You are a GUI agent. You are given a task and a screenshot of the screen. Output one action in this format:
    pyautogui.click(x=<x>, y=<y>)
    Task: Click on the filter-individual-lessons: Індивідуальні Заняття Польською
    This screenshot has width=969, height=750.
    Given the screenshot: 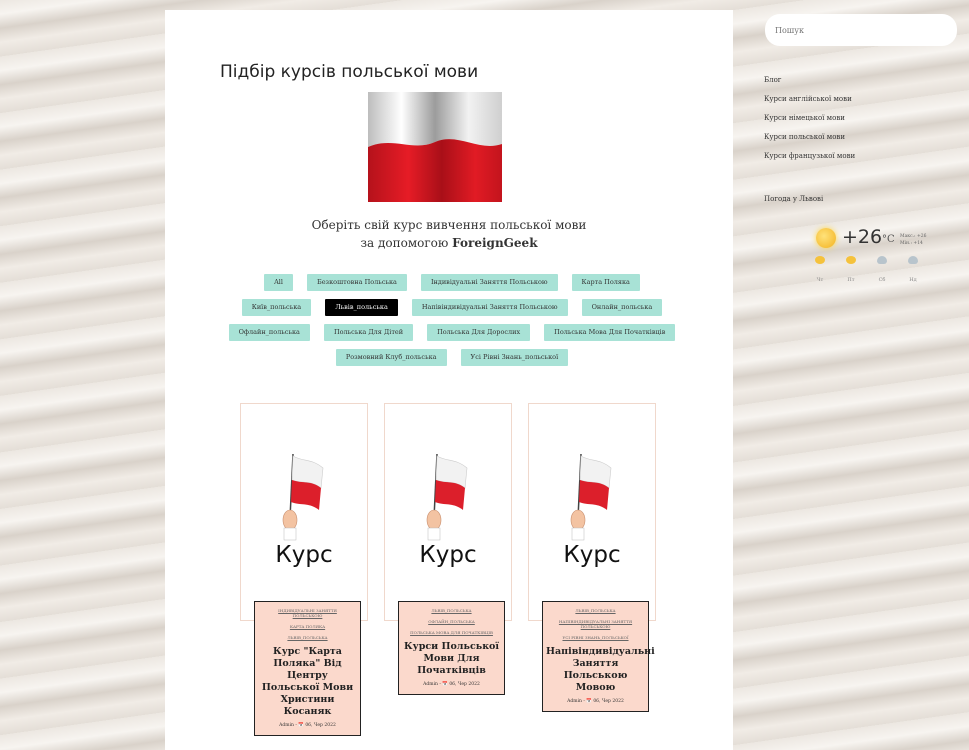 What is the action you would take?
    pyautogui.click(x=489, y=282)
    